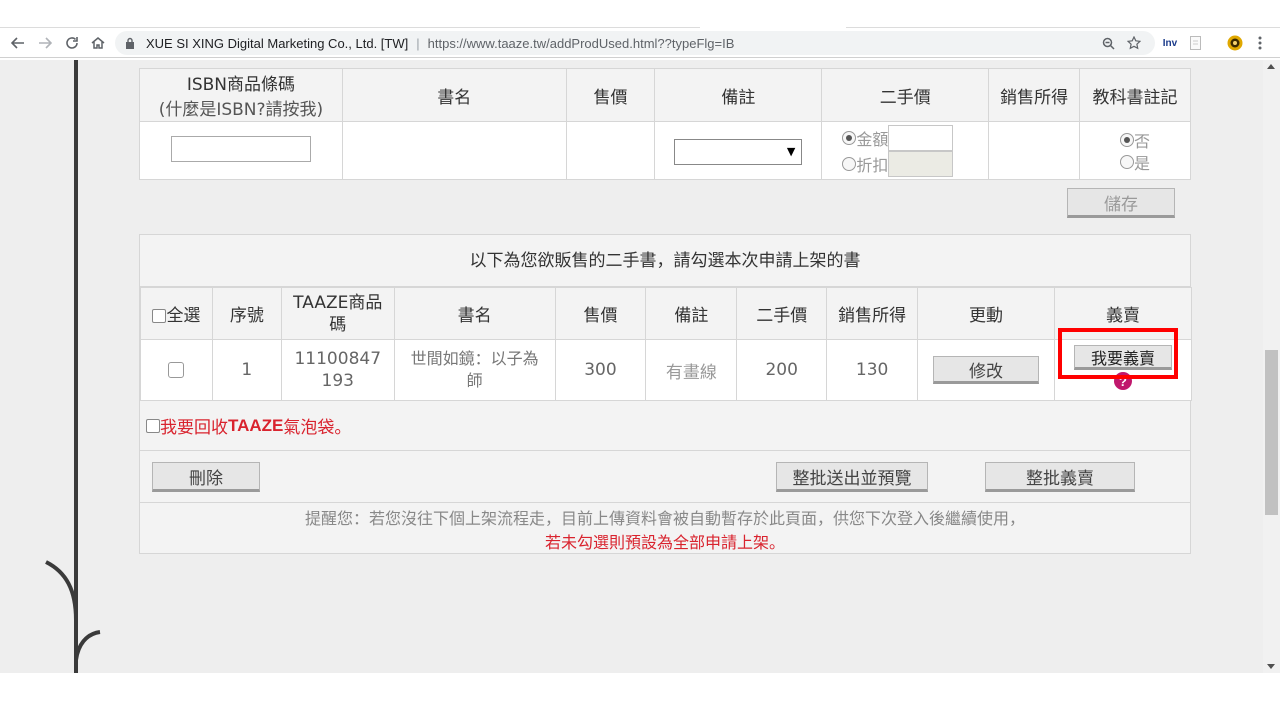 The height and width of the screenshot is (720, 1280). Describe the element at coordinates (849, 163) in the screenshot. I see `discount-radio` at that location.